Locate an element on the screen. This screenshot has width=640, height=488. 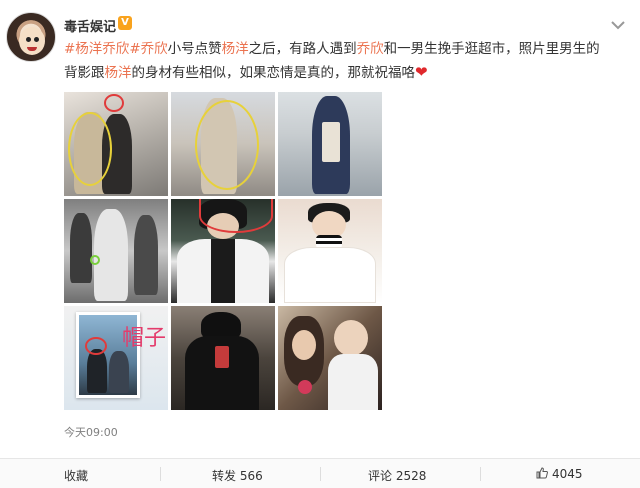
figure-white-shirt is located at coordinates (353, 382).